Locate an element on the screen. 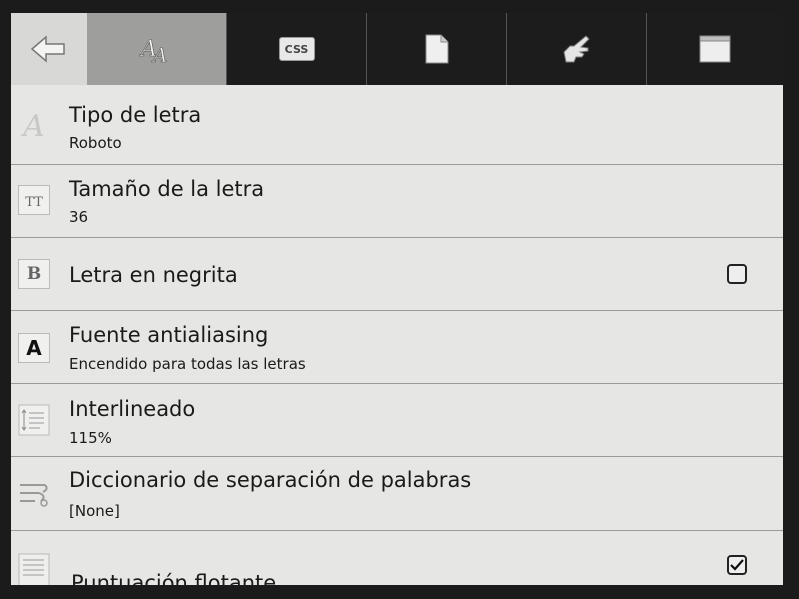 This screenshot has height=599, width=799. setting-title: Tamaño de la letra is located at coordinates (167, 189).